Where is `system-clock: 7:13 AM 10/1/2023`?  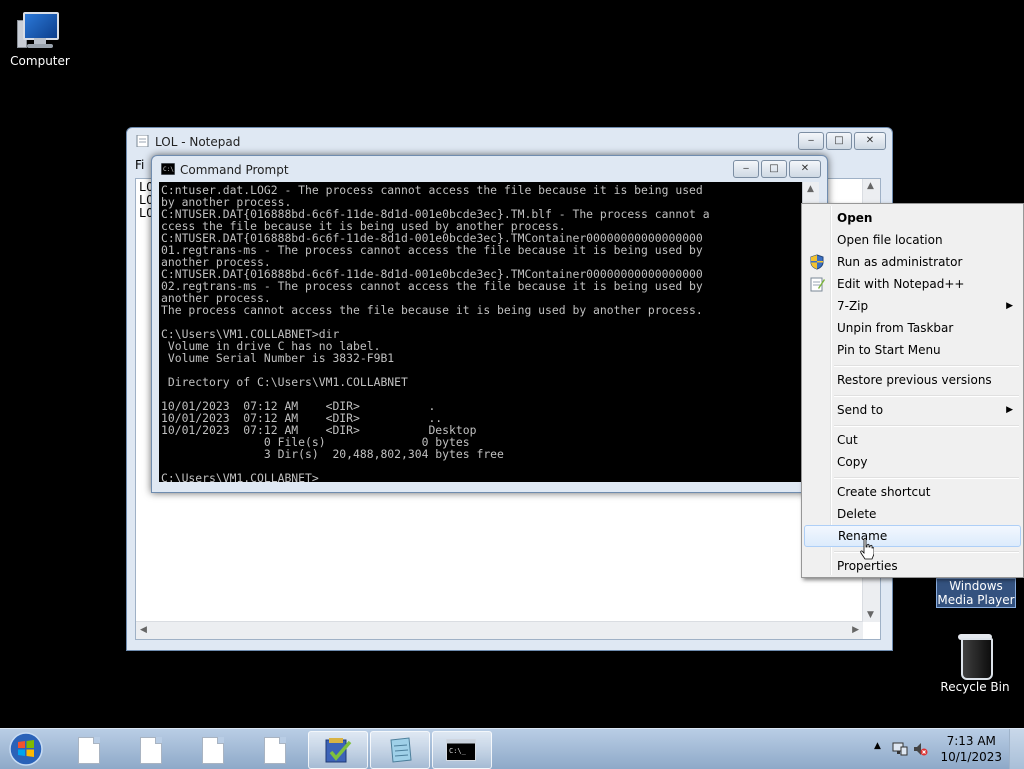 system-clock: 7:13 AM 10/1/2023 is located at coordinates (971, 749).